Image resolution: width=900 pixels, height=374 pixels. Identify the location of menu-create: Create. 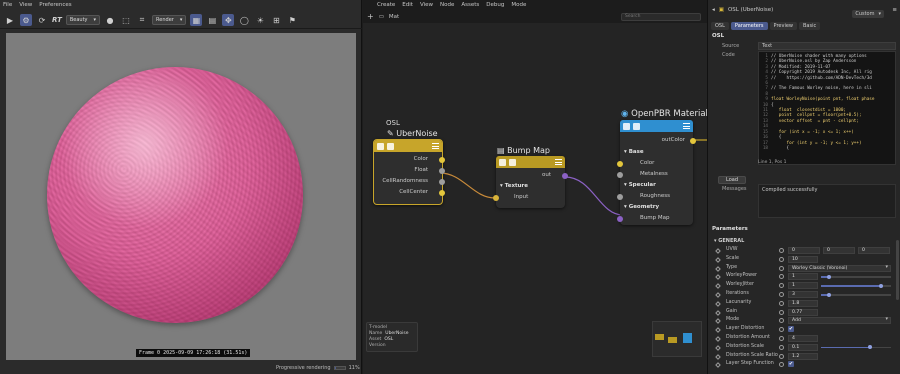
(386, 5).